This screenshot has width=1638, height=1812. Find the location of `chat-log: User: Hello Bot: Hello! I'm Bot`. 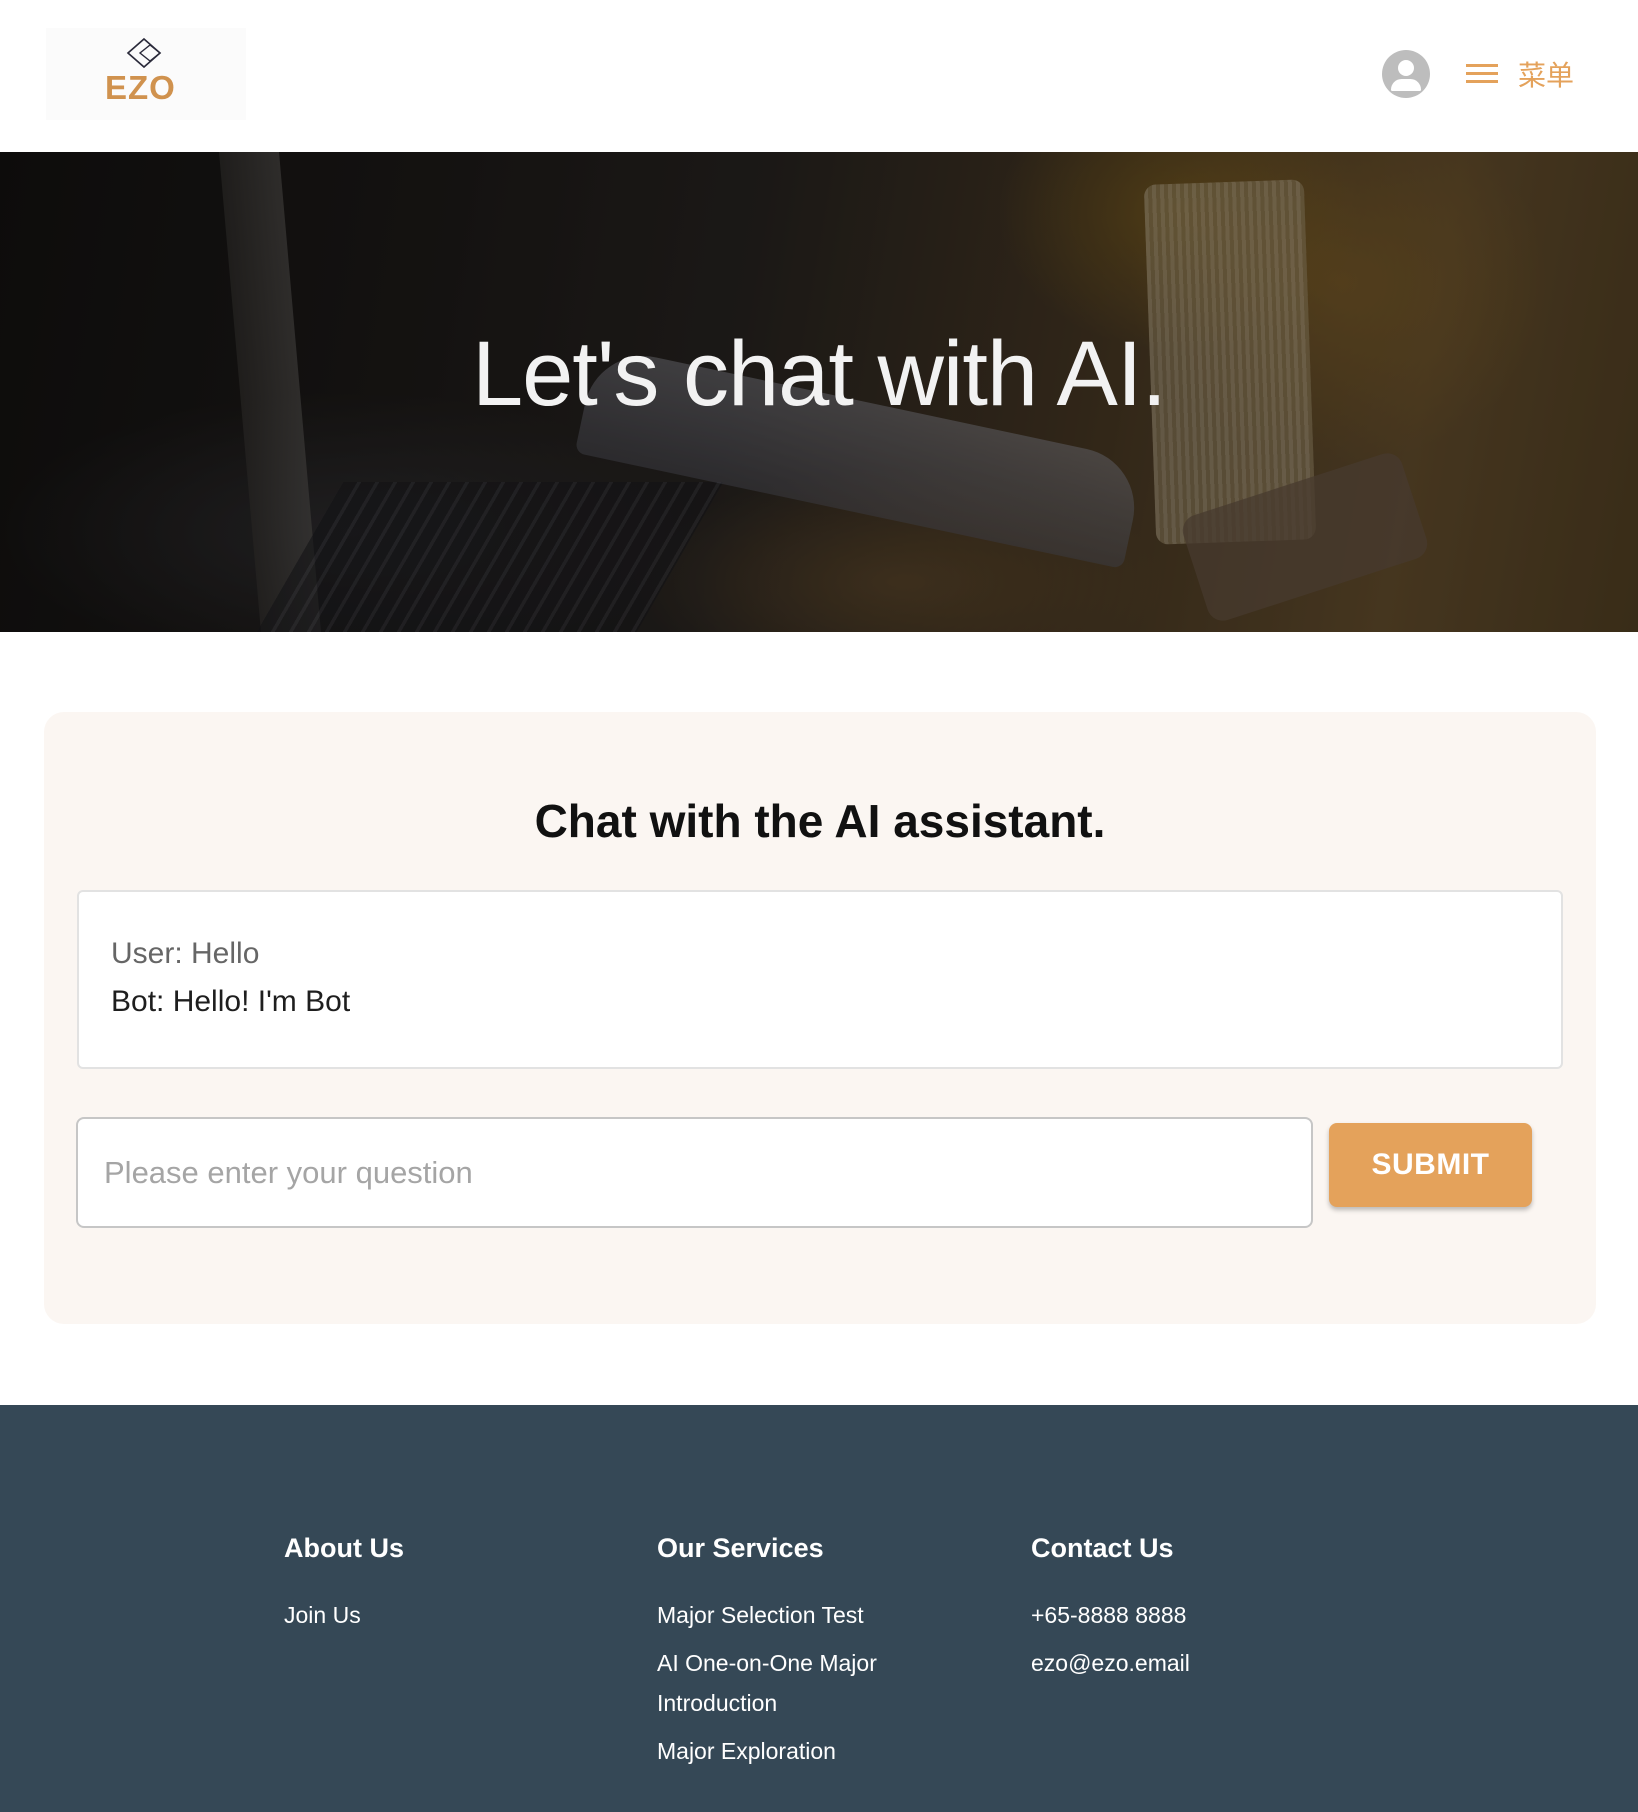

chat-log: User: Hello Bot: Hello! I'm Bot is located at coordinates (820, 979).